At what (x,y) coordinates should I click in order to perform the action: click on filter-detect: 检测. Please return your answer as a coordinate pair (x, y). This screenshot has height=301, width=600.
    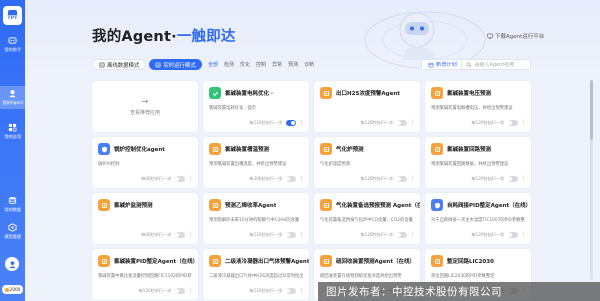
    Looking at the image, I should click on (229, 64).